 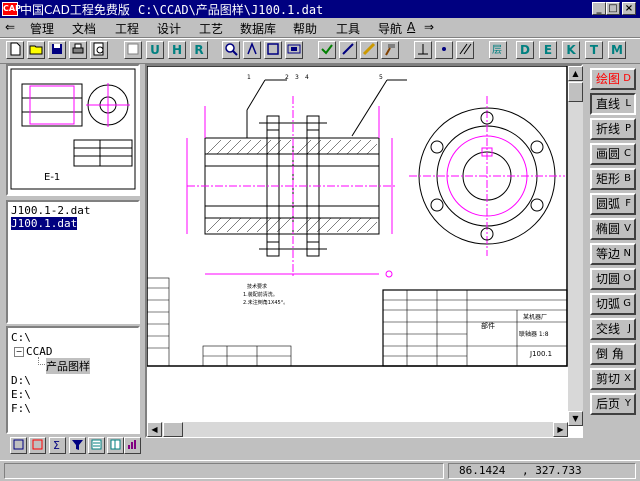 I want to click on horizontal-scrollbar: ◀ ▶, so click(x=357, y=429).